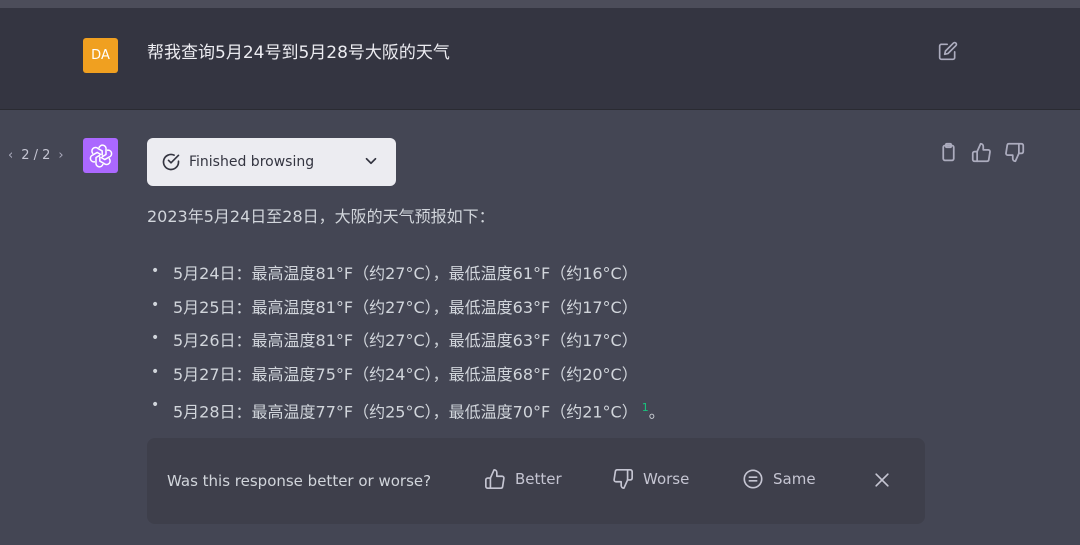  What do you see at coordinates (407, 409) in the screenshot?
I see `list-item: 5月28日：最高温度77°F（约25°C），最低温度70°F（约21°C）1。` at bounding box center [407, 409].